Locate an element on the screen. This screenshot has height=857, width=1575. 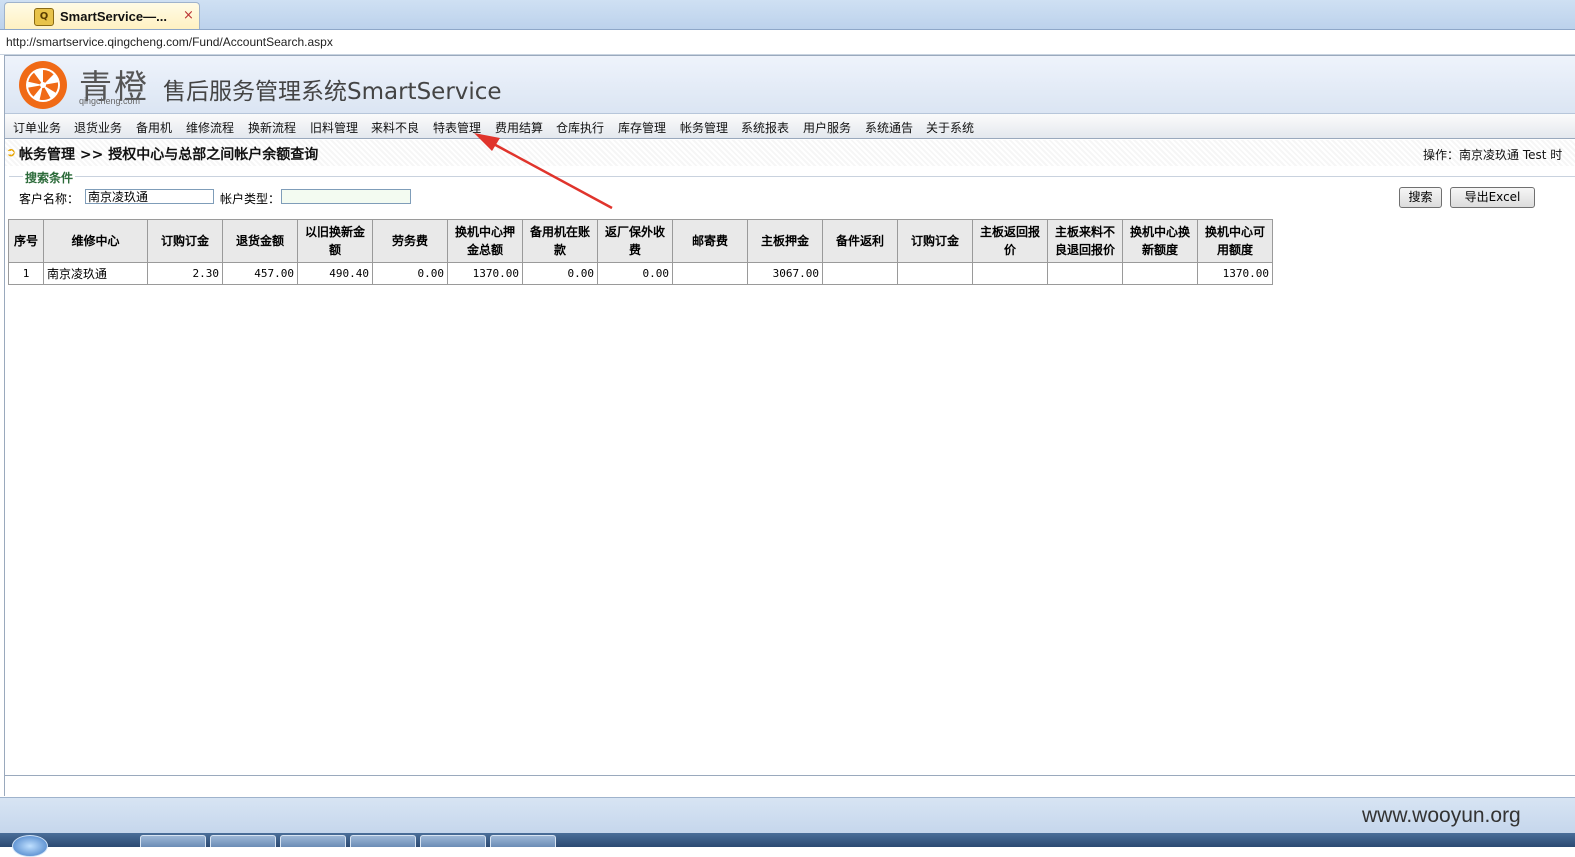
nav-item-orders: 订单业务 is located at coordinates (37, 127).